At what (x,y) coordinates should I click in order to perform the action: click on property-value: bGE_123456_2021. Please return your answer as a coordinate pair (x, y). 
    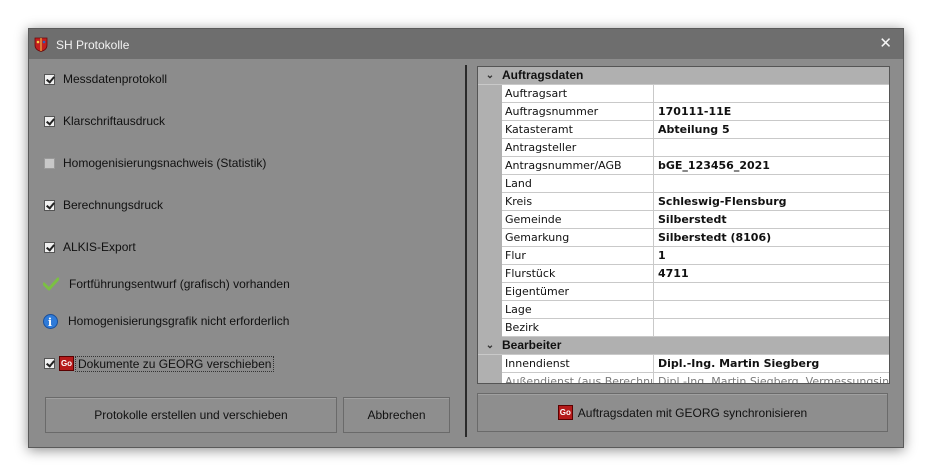
    Looking at the image, I should click on (771, 165).